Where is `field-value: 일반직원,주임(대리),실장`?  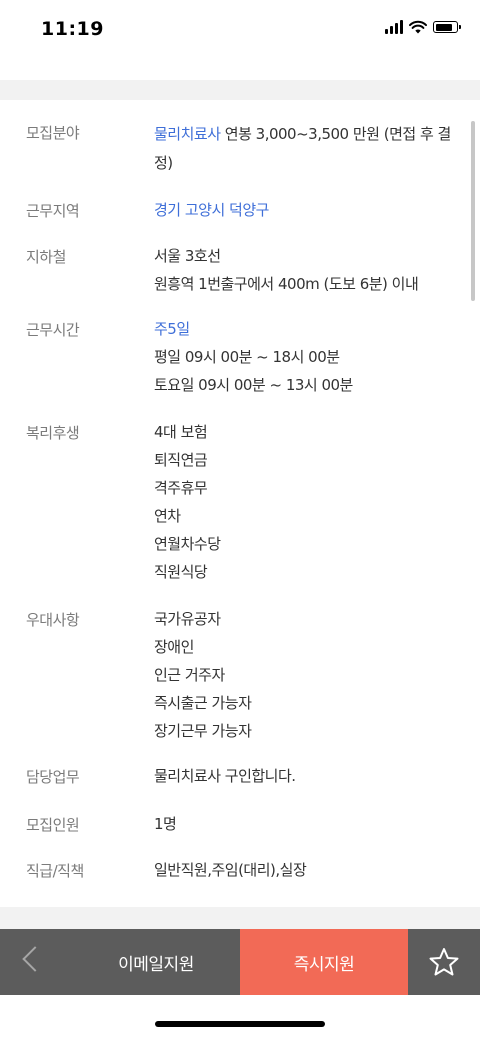
field-value: 일반직원,주임(대리),실장 is located at coordinates (304, 870).